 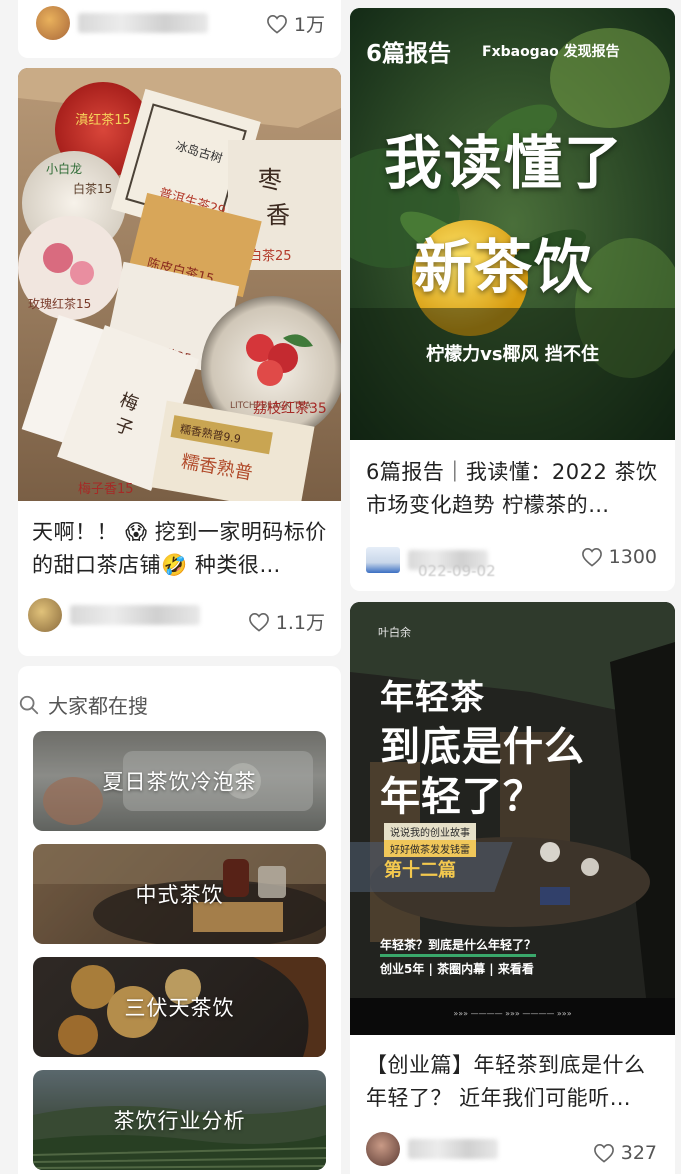 I want to click on box-calligraphy: 枣, so click(x=270, y=180).